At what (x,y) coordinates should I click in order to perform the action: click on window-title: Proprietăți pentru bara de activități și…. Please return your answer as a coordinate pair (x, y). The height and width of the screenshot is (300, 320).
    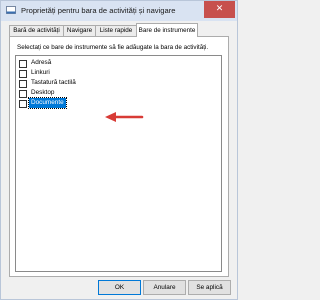
    Looking at the image, I should click on (98, 10).